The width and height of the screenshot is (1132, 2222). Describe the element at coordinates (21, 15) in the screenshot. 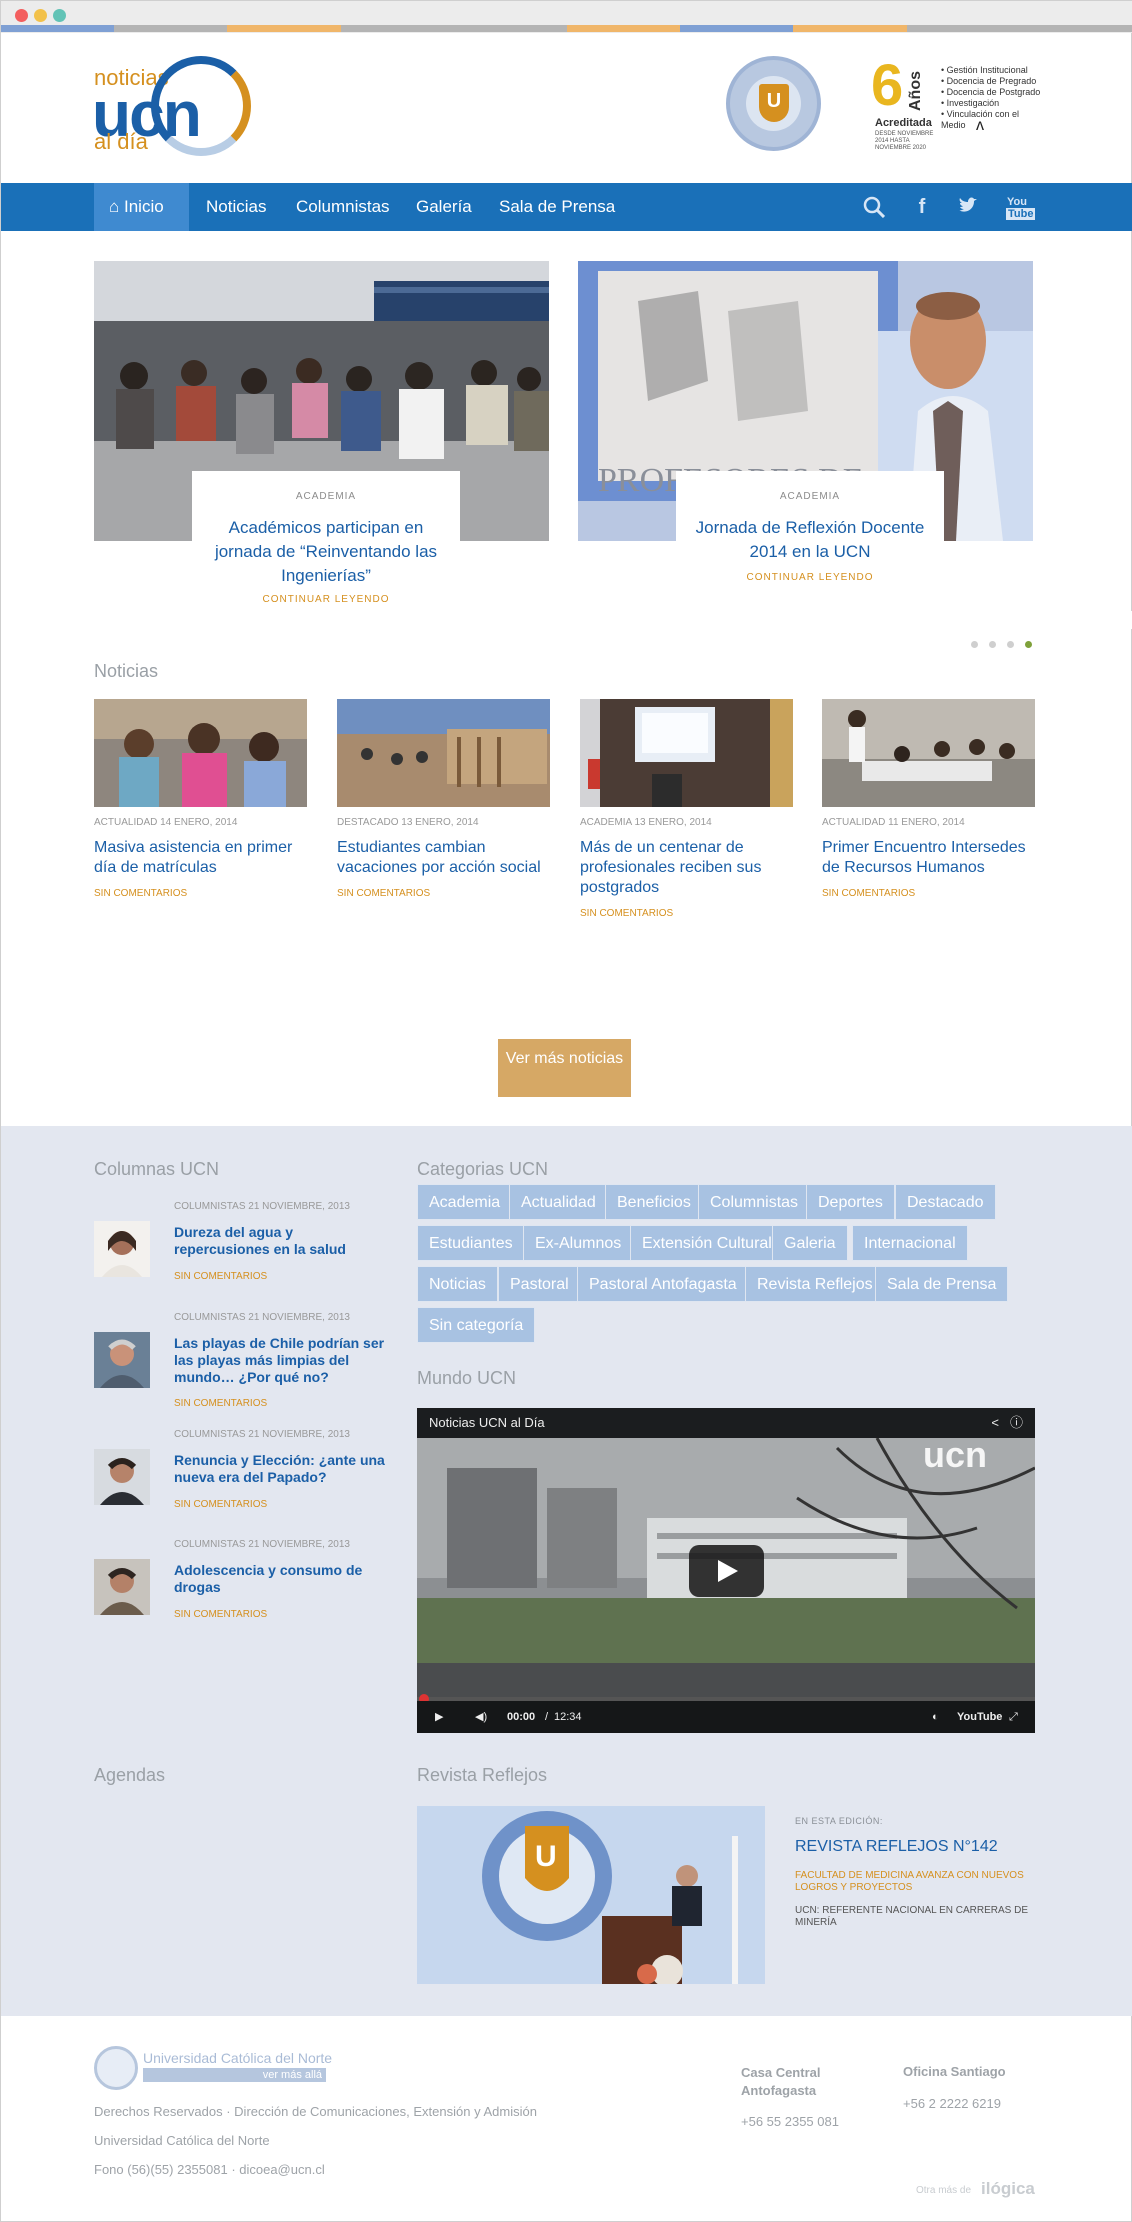

I see `close-window-dot` at that location.